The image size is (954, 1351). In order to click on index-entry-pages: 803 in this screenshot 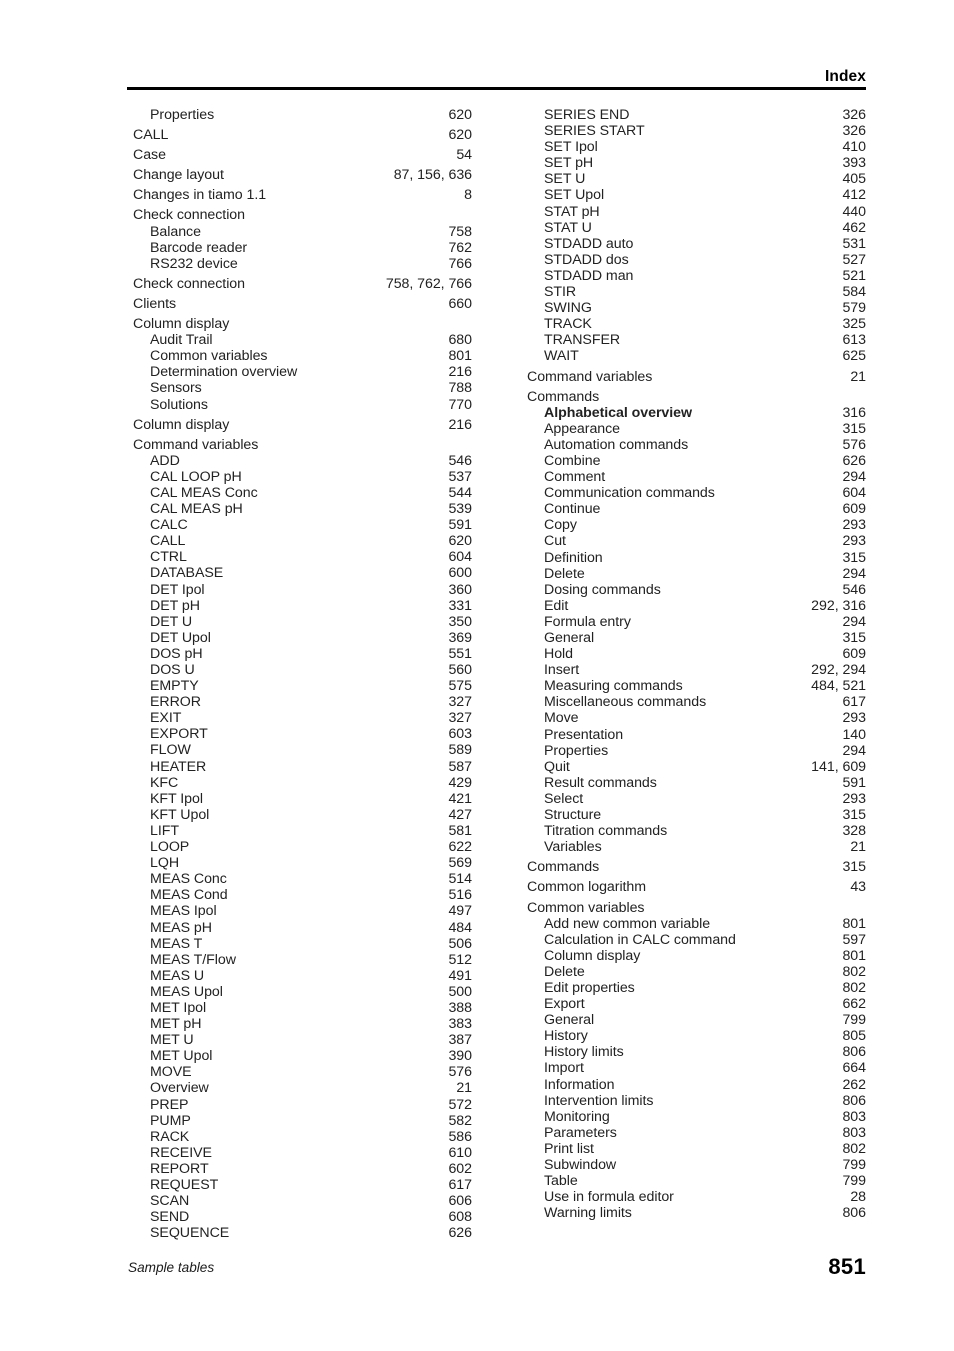, I will do `click(854, 1117)`.